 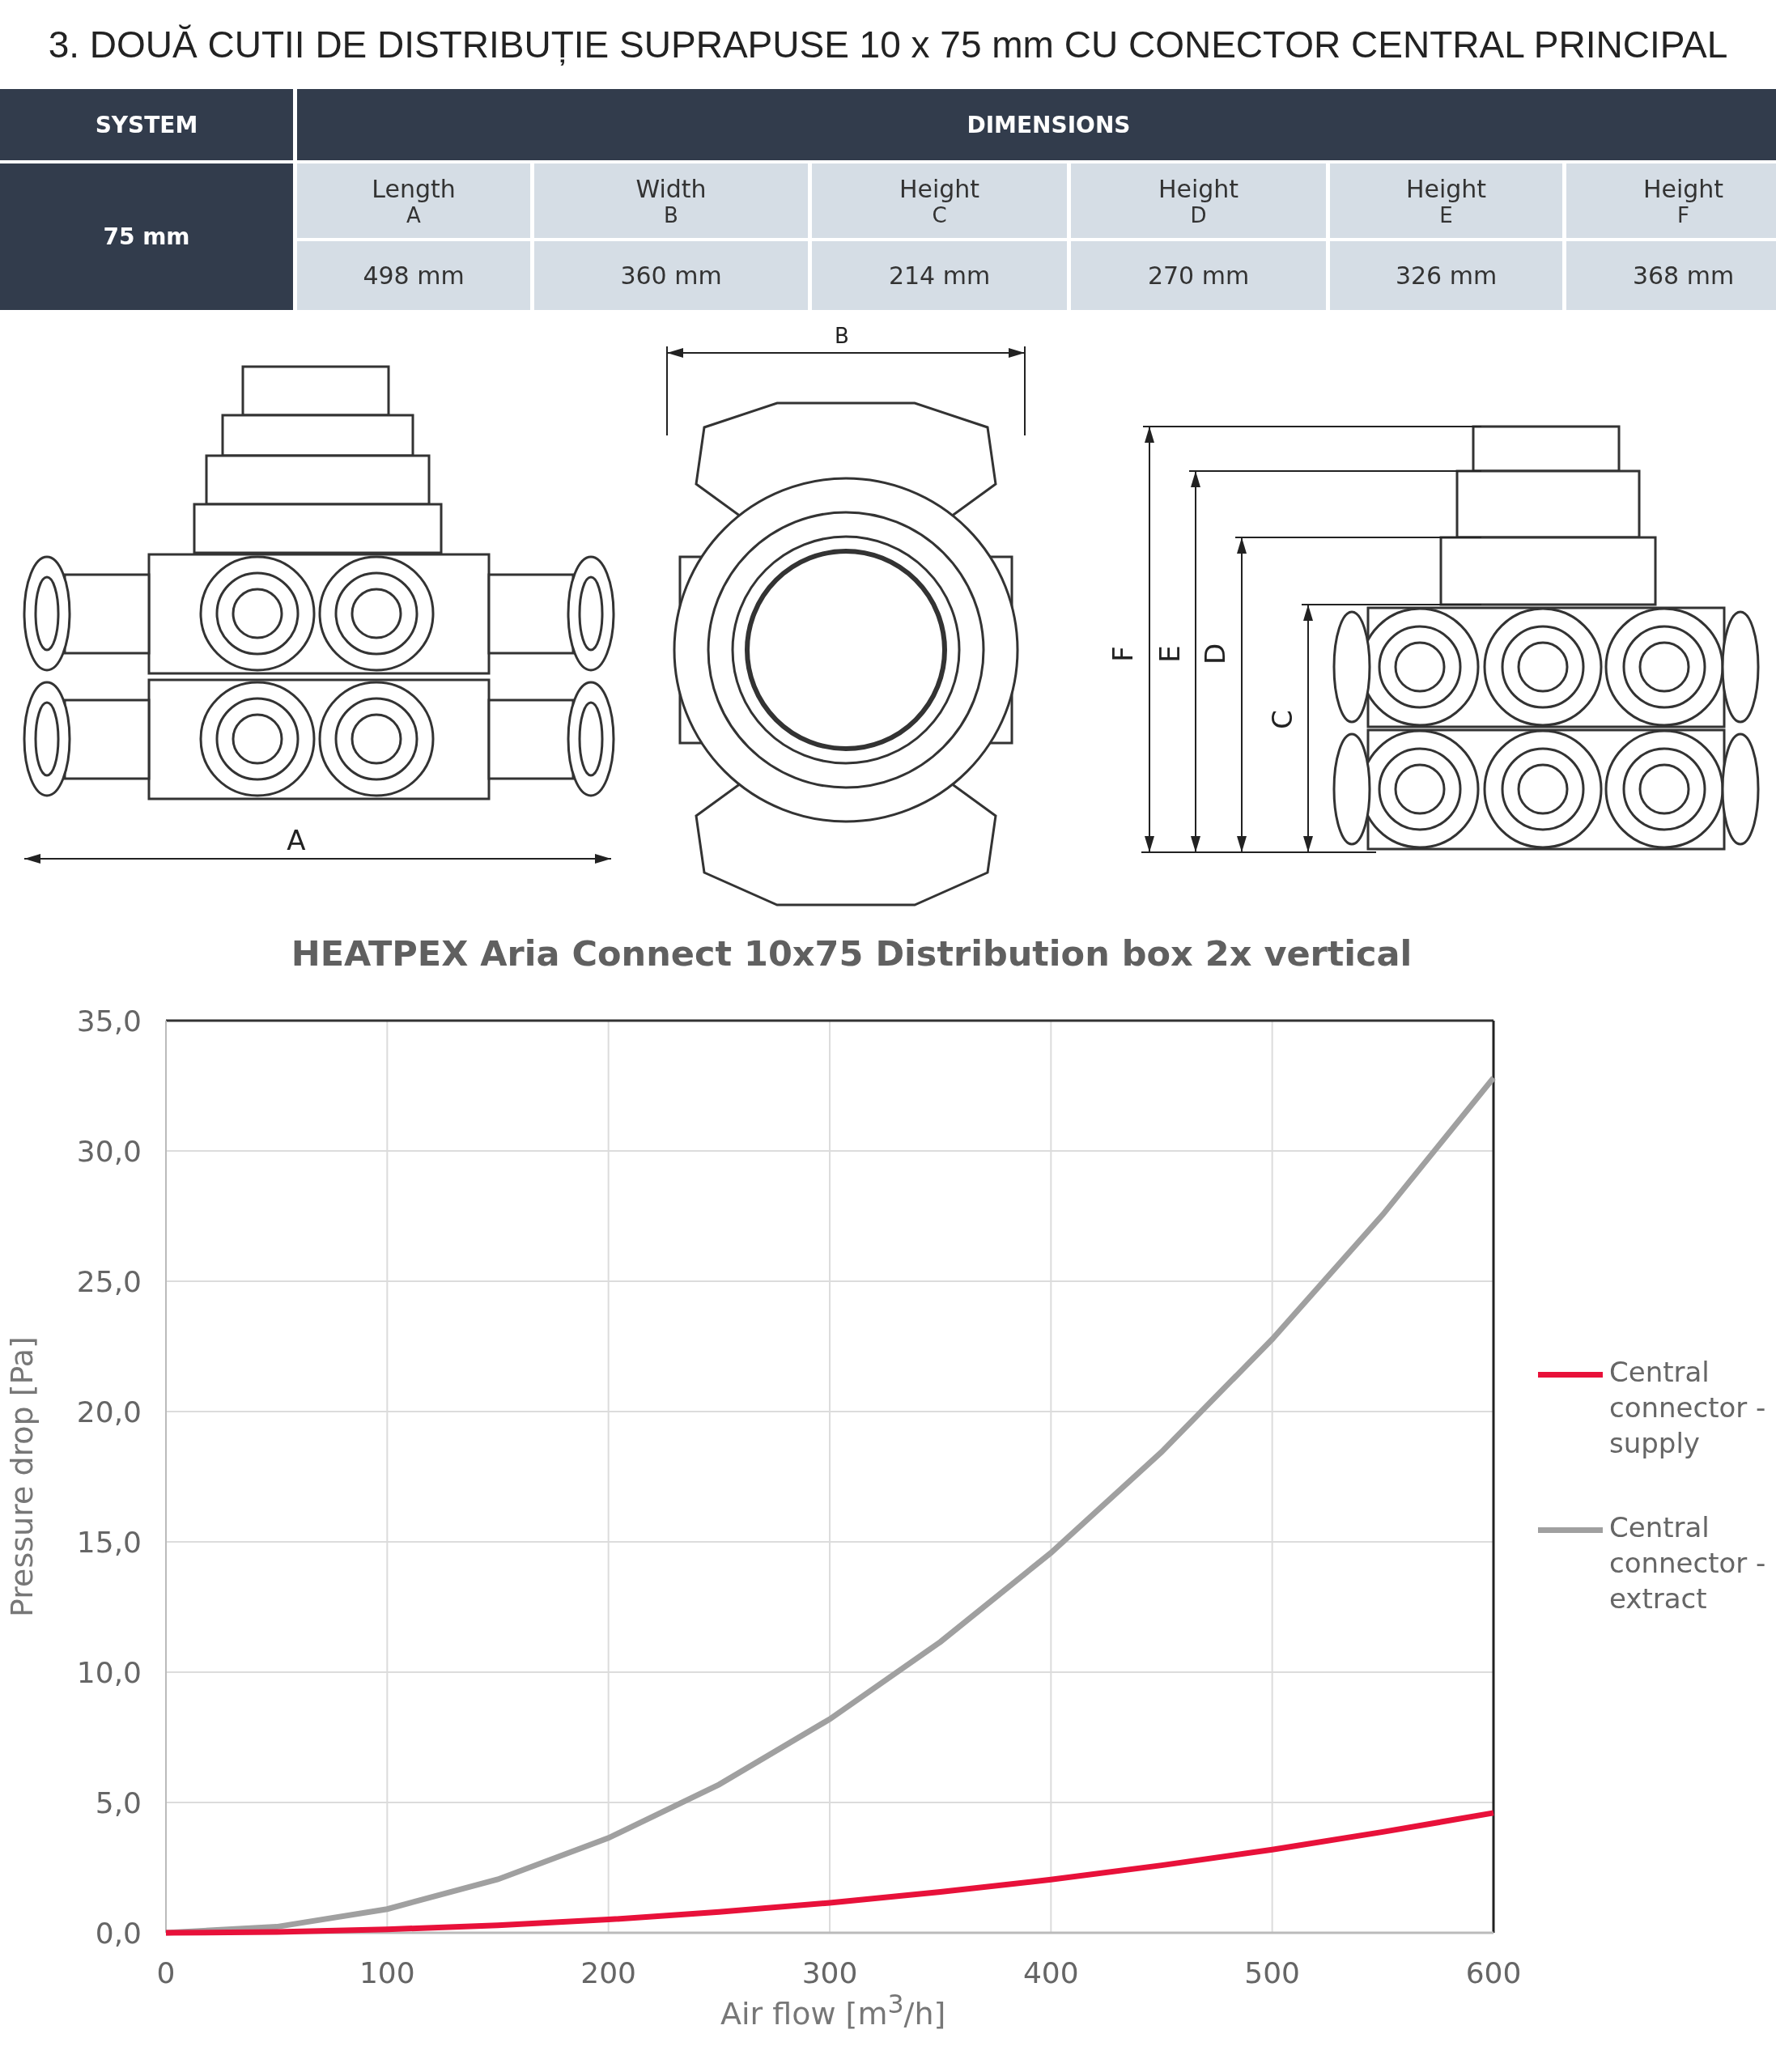 I want to click on table-cell: 270 mm, so click(x=1199, y=275).